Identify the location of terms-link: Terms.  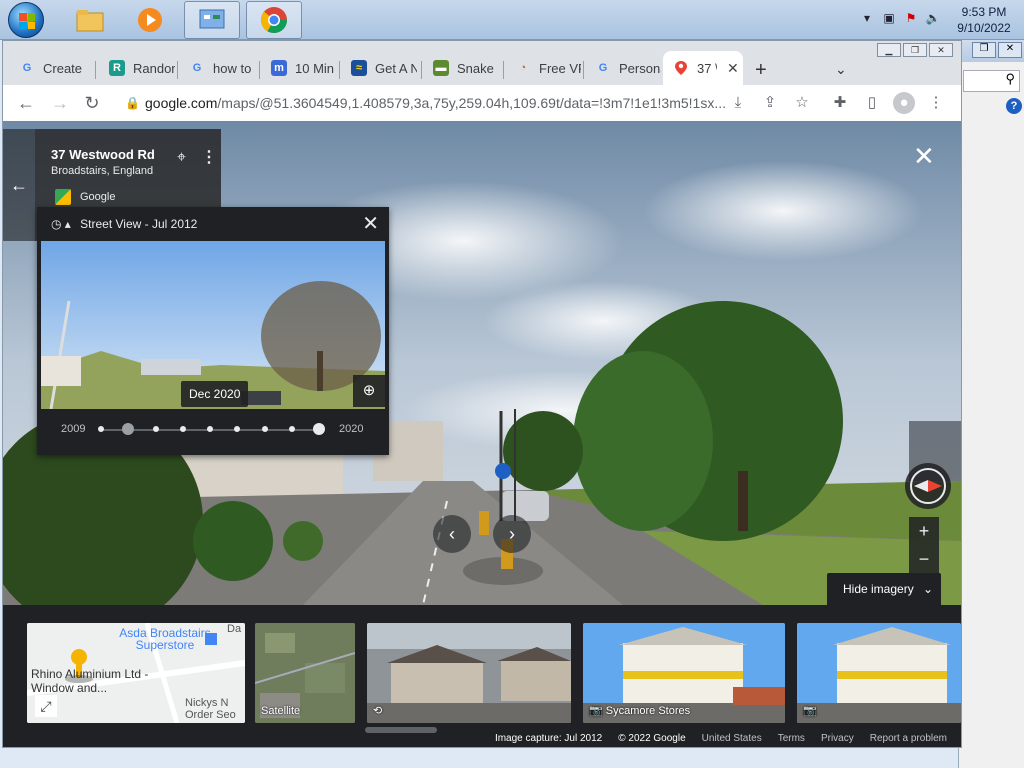
(791, 738).